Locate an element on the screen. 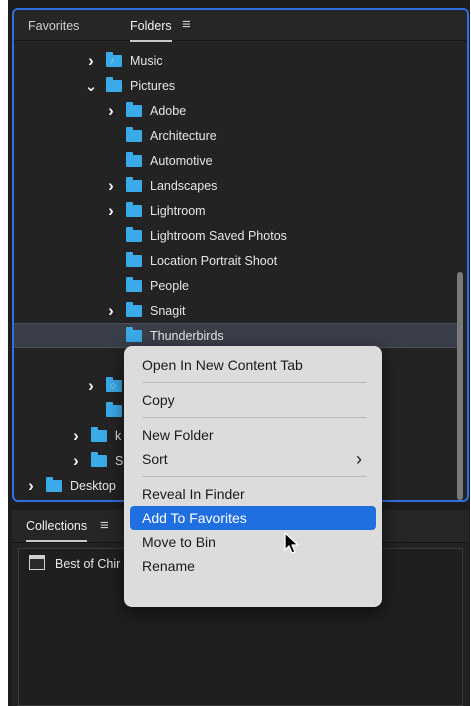 The image size is (471, 706). submenu-arrow-icon: › is located at coordinates (359, 458).